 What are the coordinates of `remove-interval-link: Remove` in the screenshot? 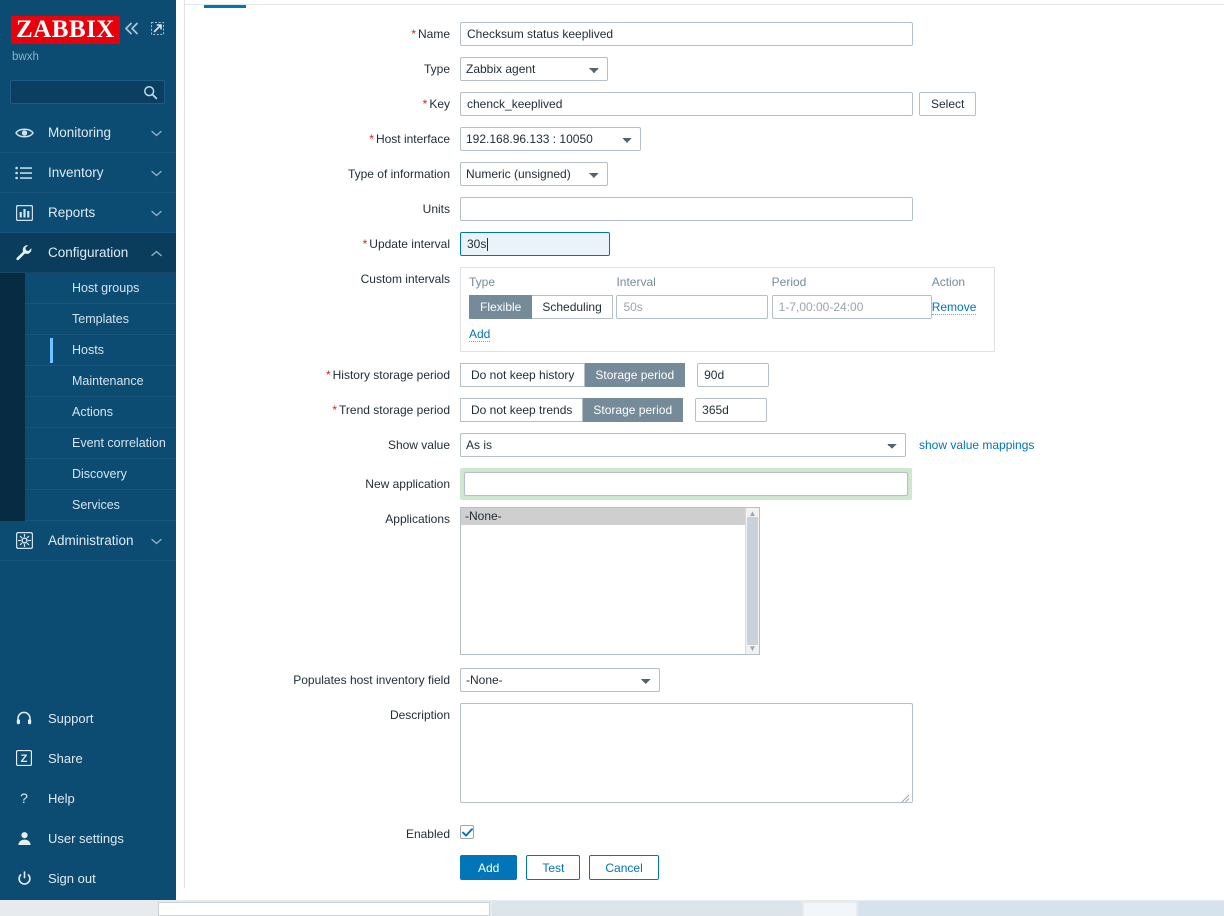 It's located at (954, 307).